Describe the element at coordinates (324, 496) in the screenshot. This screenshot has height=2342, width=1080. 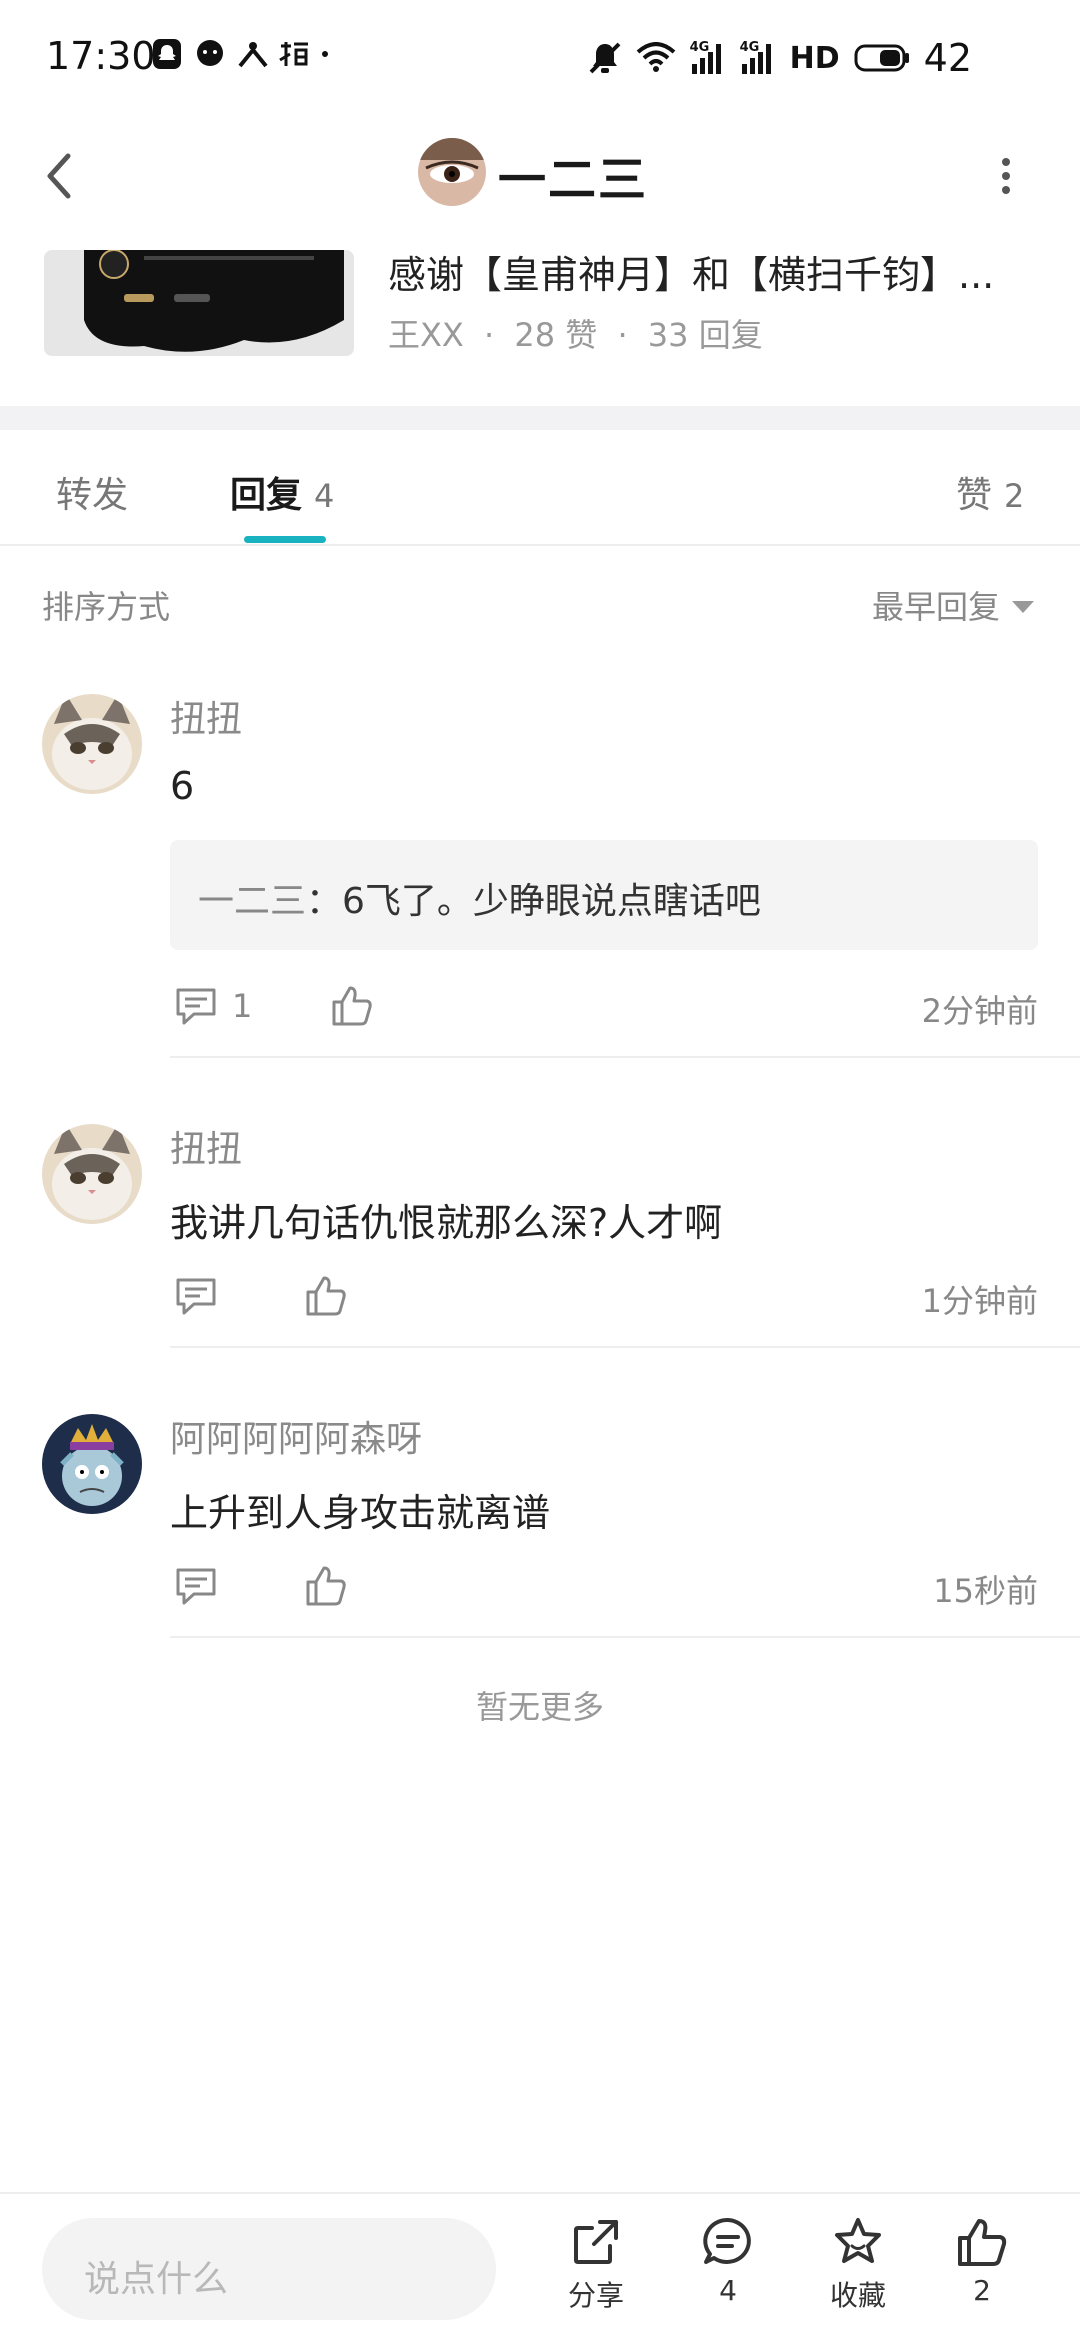
I see `tab-count: 4` at that location.